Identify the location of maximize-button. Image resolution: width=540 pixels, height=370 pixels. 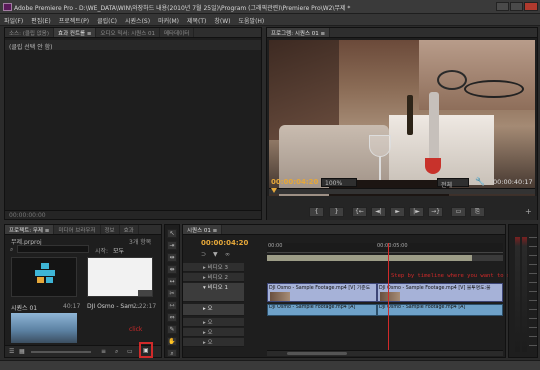
(516, 6).